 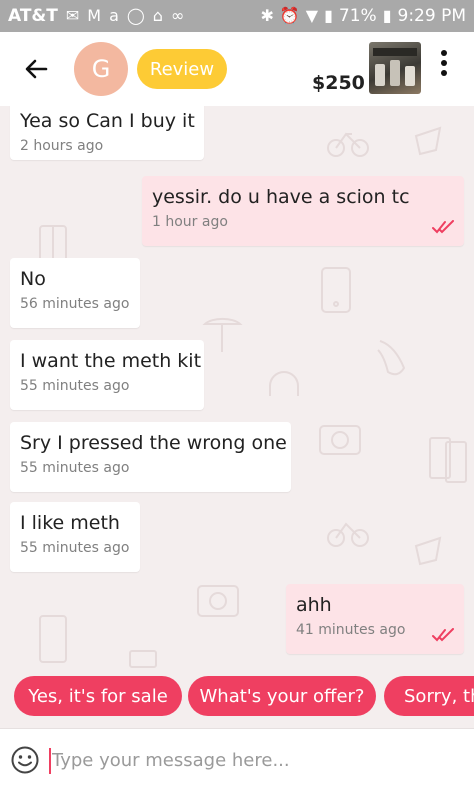 What do you see at coordinates (387, 15) in the screenshot?
I see `battery-icon: ▮` at bounding box center [387, 15].